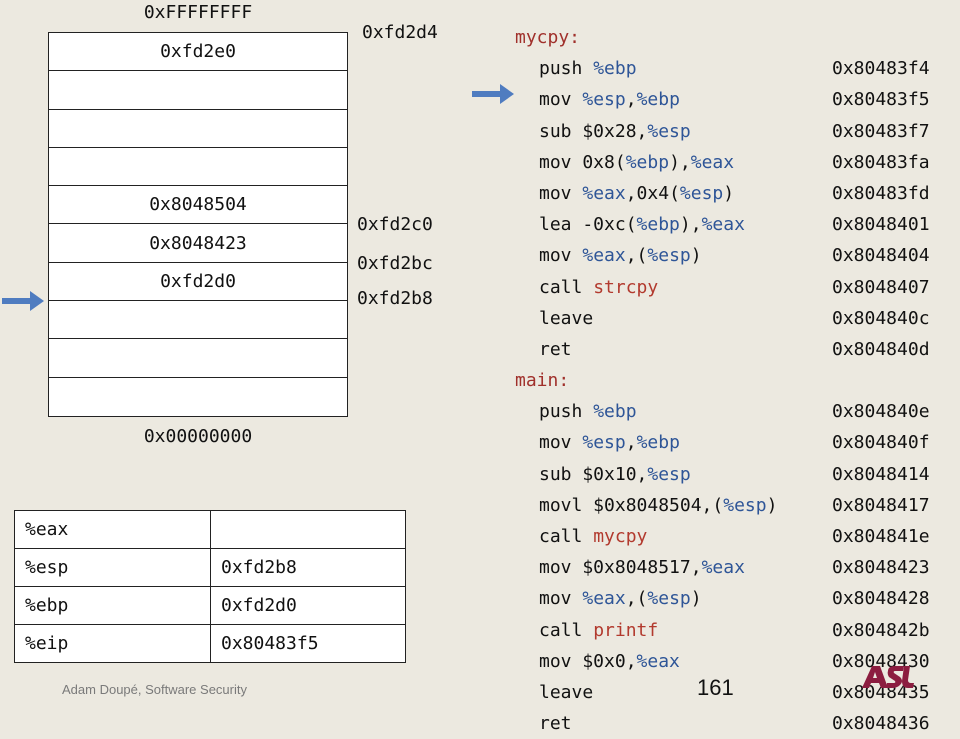 The width and height of the screenshot is (960, 739). I want to click on register-row: %eip 0x80483f5, so click(210, 643).